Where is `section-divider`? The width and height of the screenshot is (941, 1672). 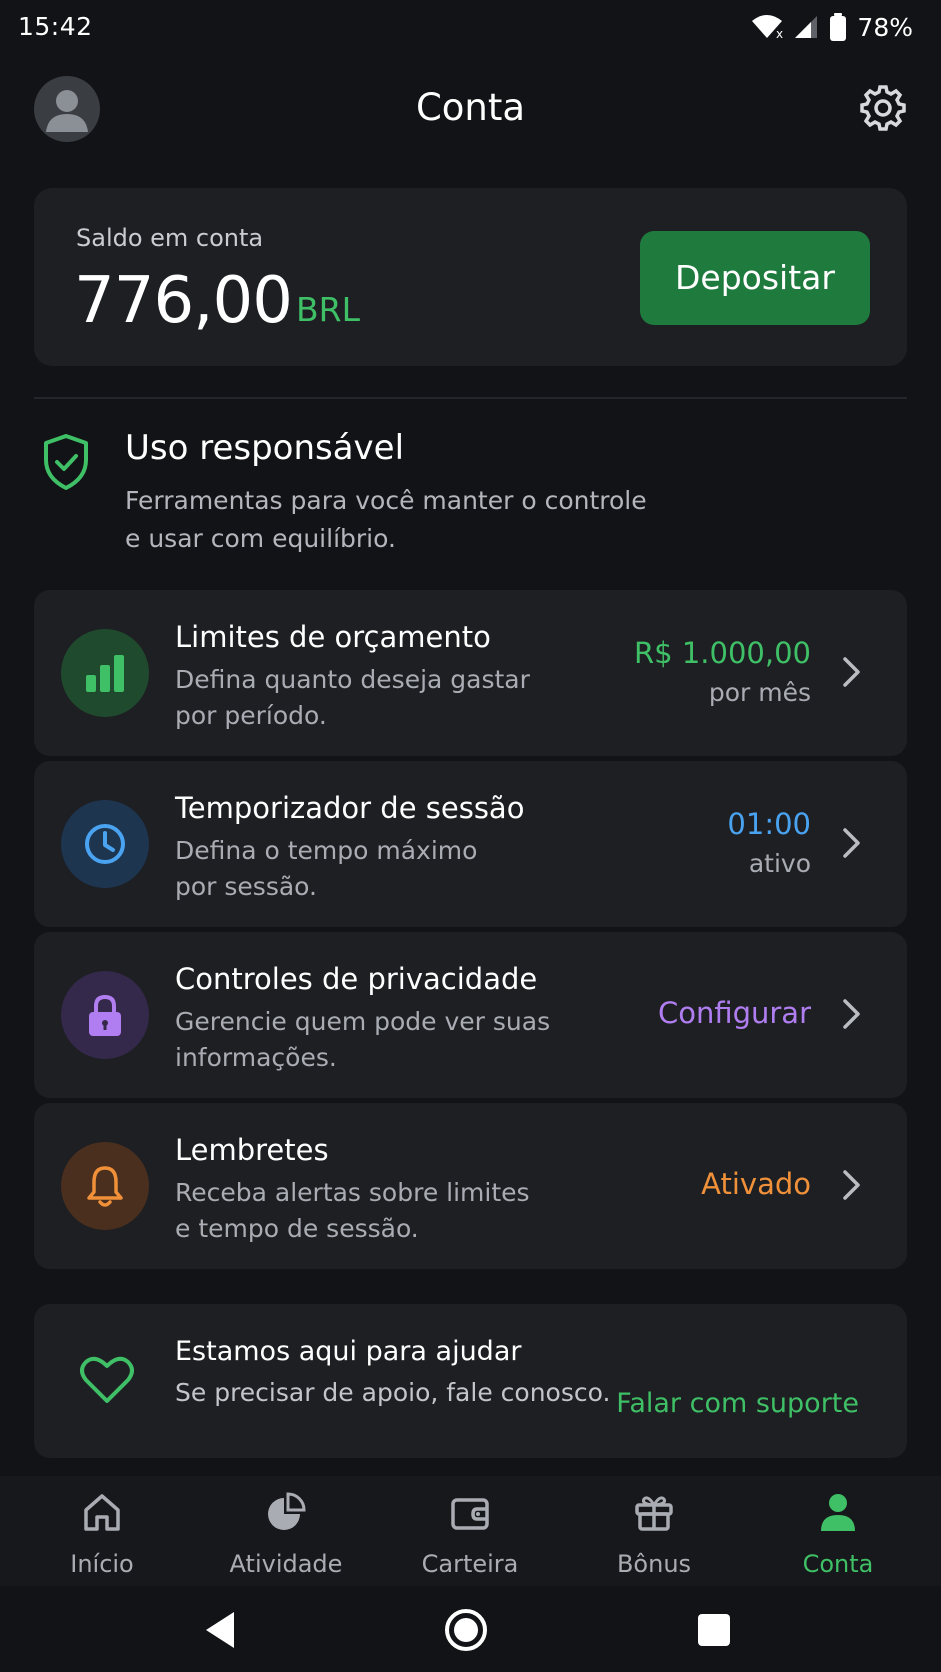
section-divider is located at coordinates (470, 398).